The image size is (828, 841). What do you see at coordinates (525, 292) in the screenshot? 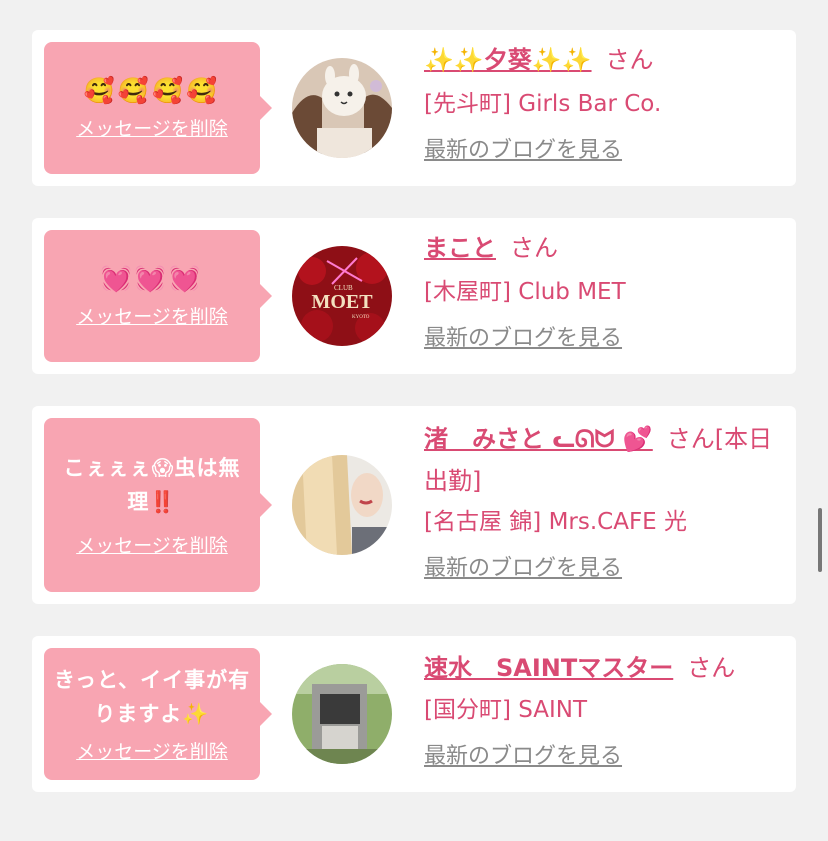
I see `shop-label: [木屋町] Club MET` at bounding box center [525, 292].